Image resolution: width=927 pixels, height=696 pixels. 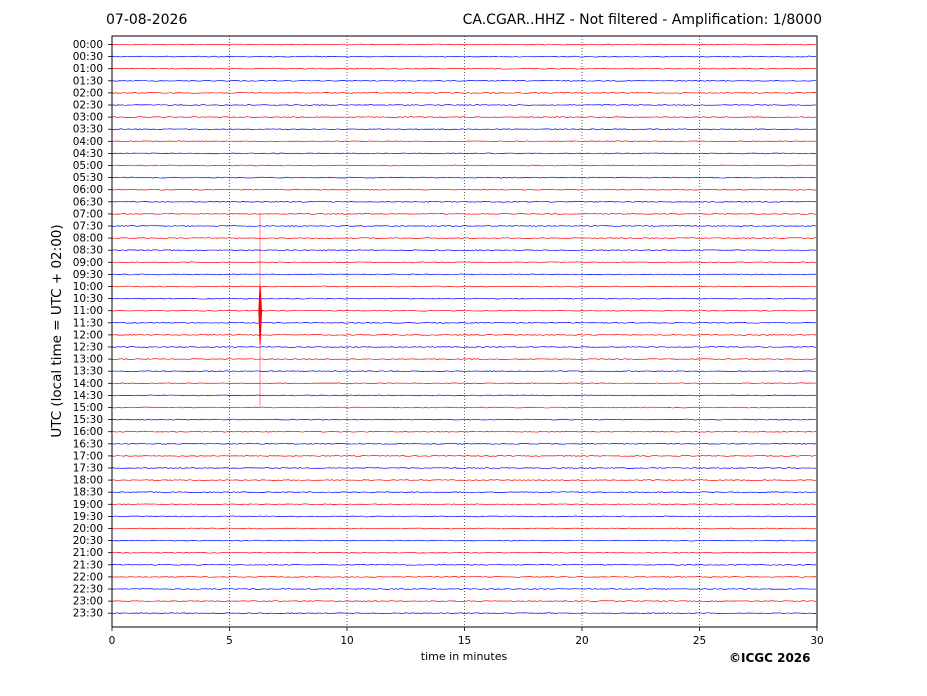 I want to click on y-tick-label: 01:00, so click(x=88, y=69).